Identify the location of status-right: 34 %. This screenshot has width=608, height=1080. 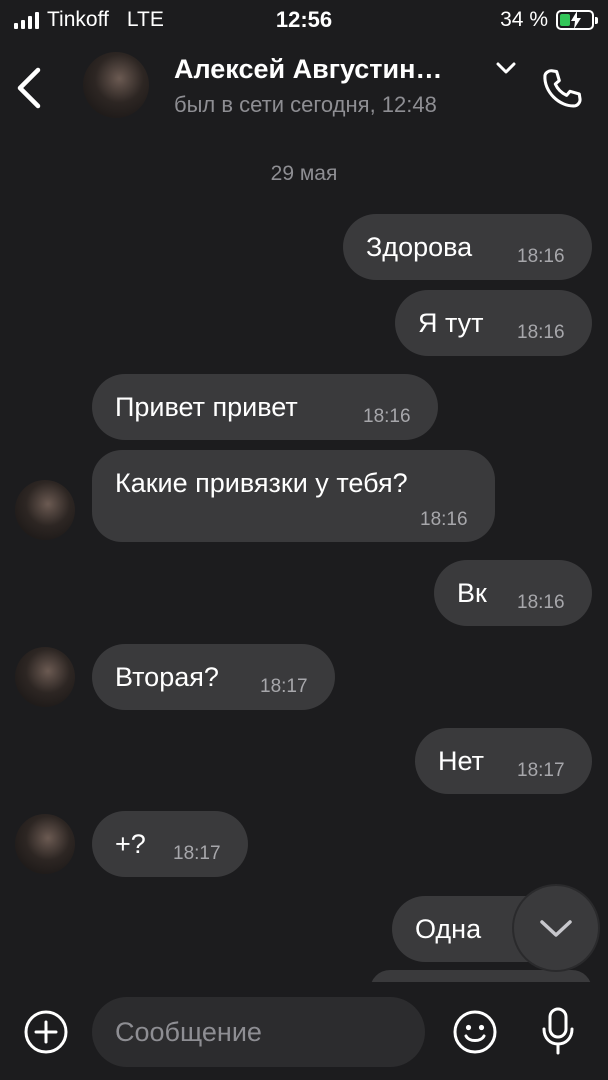
(549, 20).